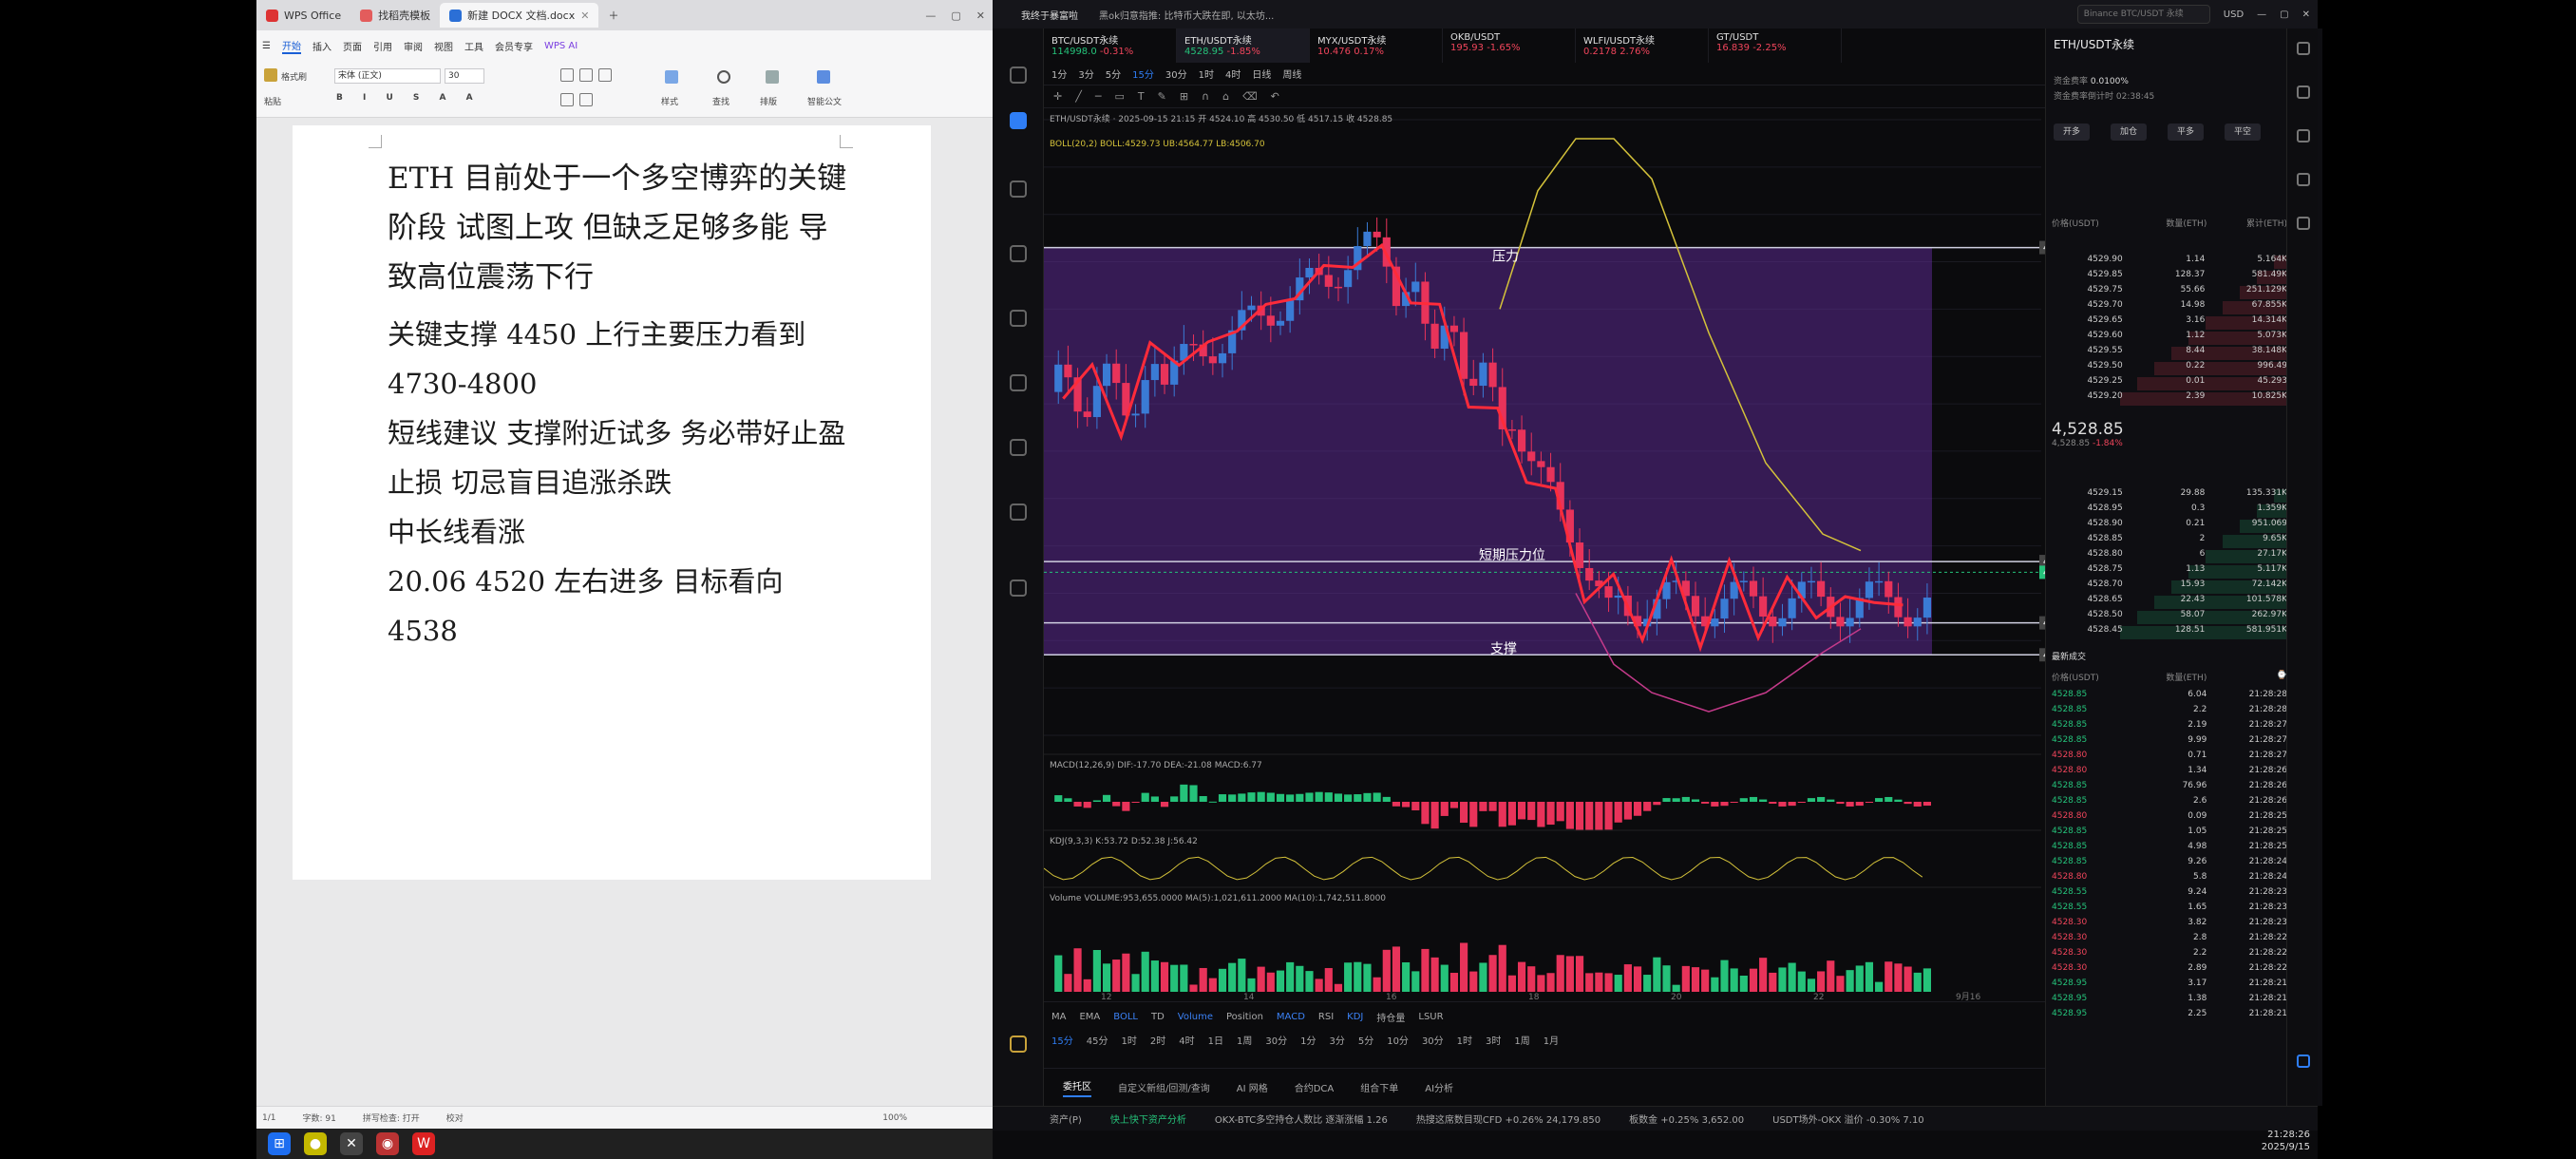  What do you see at coordinates (1018, 190) in the screenshot?
I see `nav-markets` at bounding box center [1018, 190].